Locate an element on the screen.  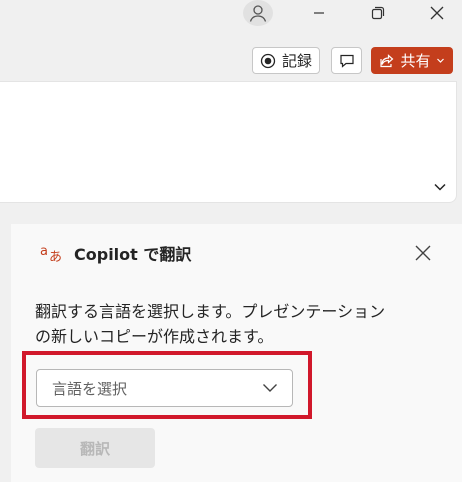
comment-icon is located at coordinates (346, 61).